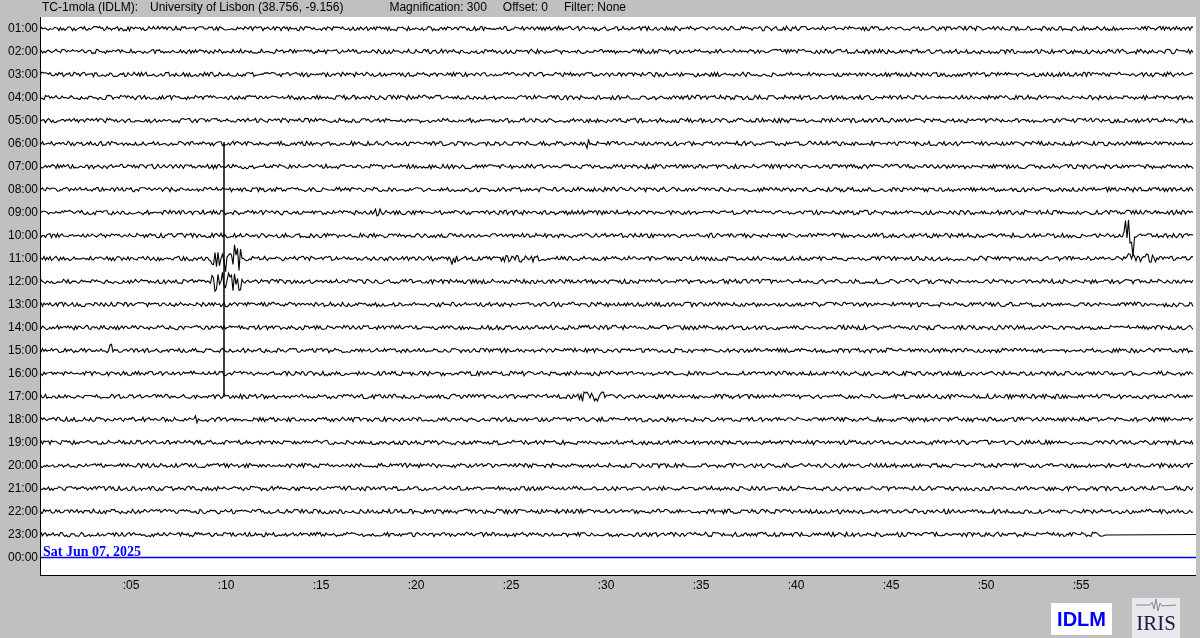  Describe the element at coordinates (22, 327) in the screenshot. I see `hour-label: 14:00` at that location.